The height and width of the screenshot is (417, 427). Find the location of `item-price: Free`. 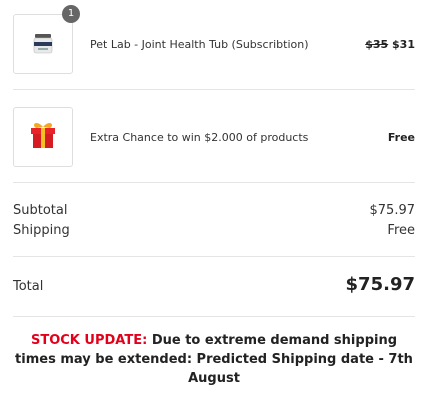

item-price: Free is located at coordinates (401, 137).